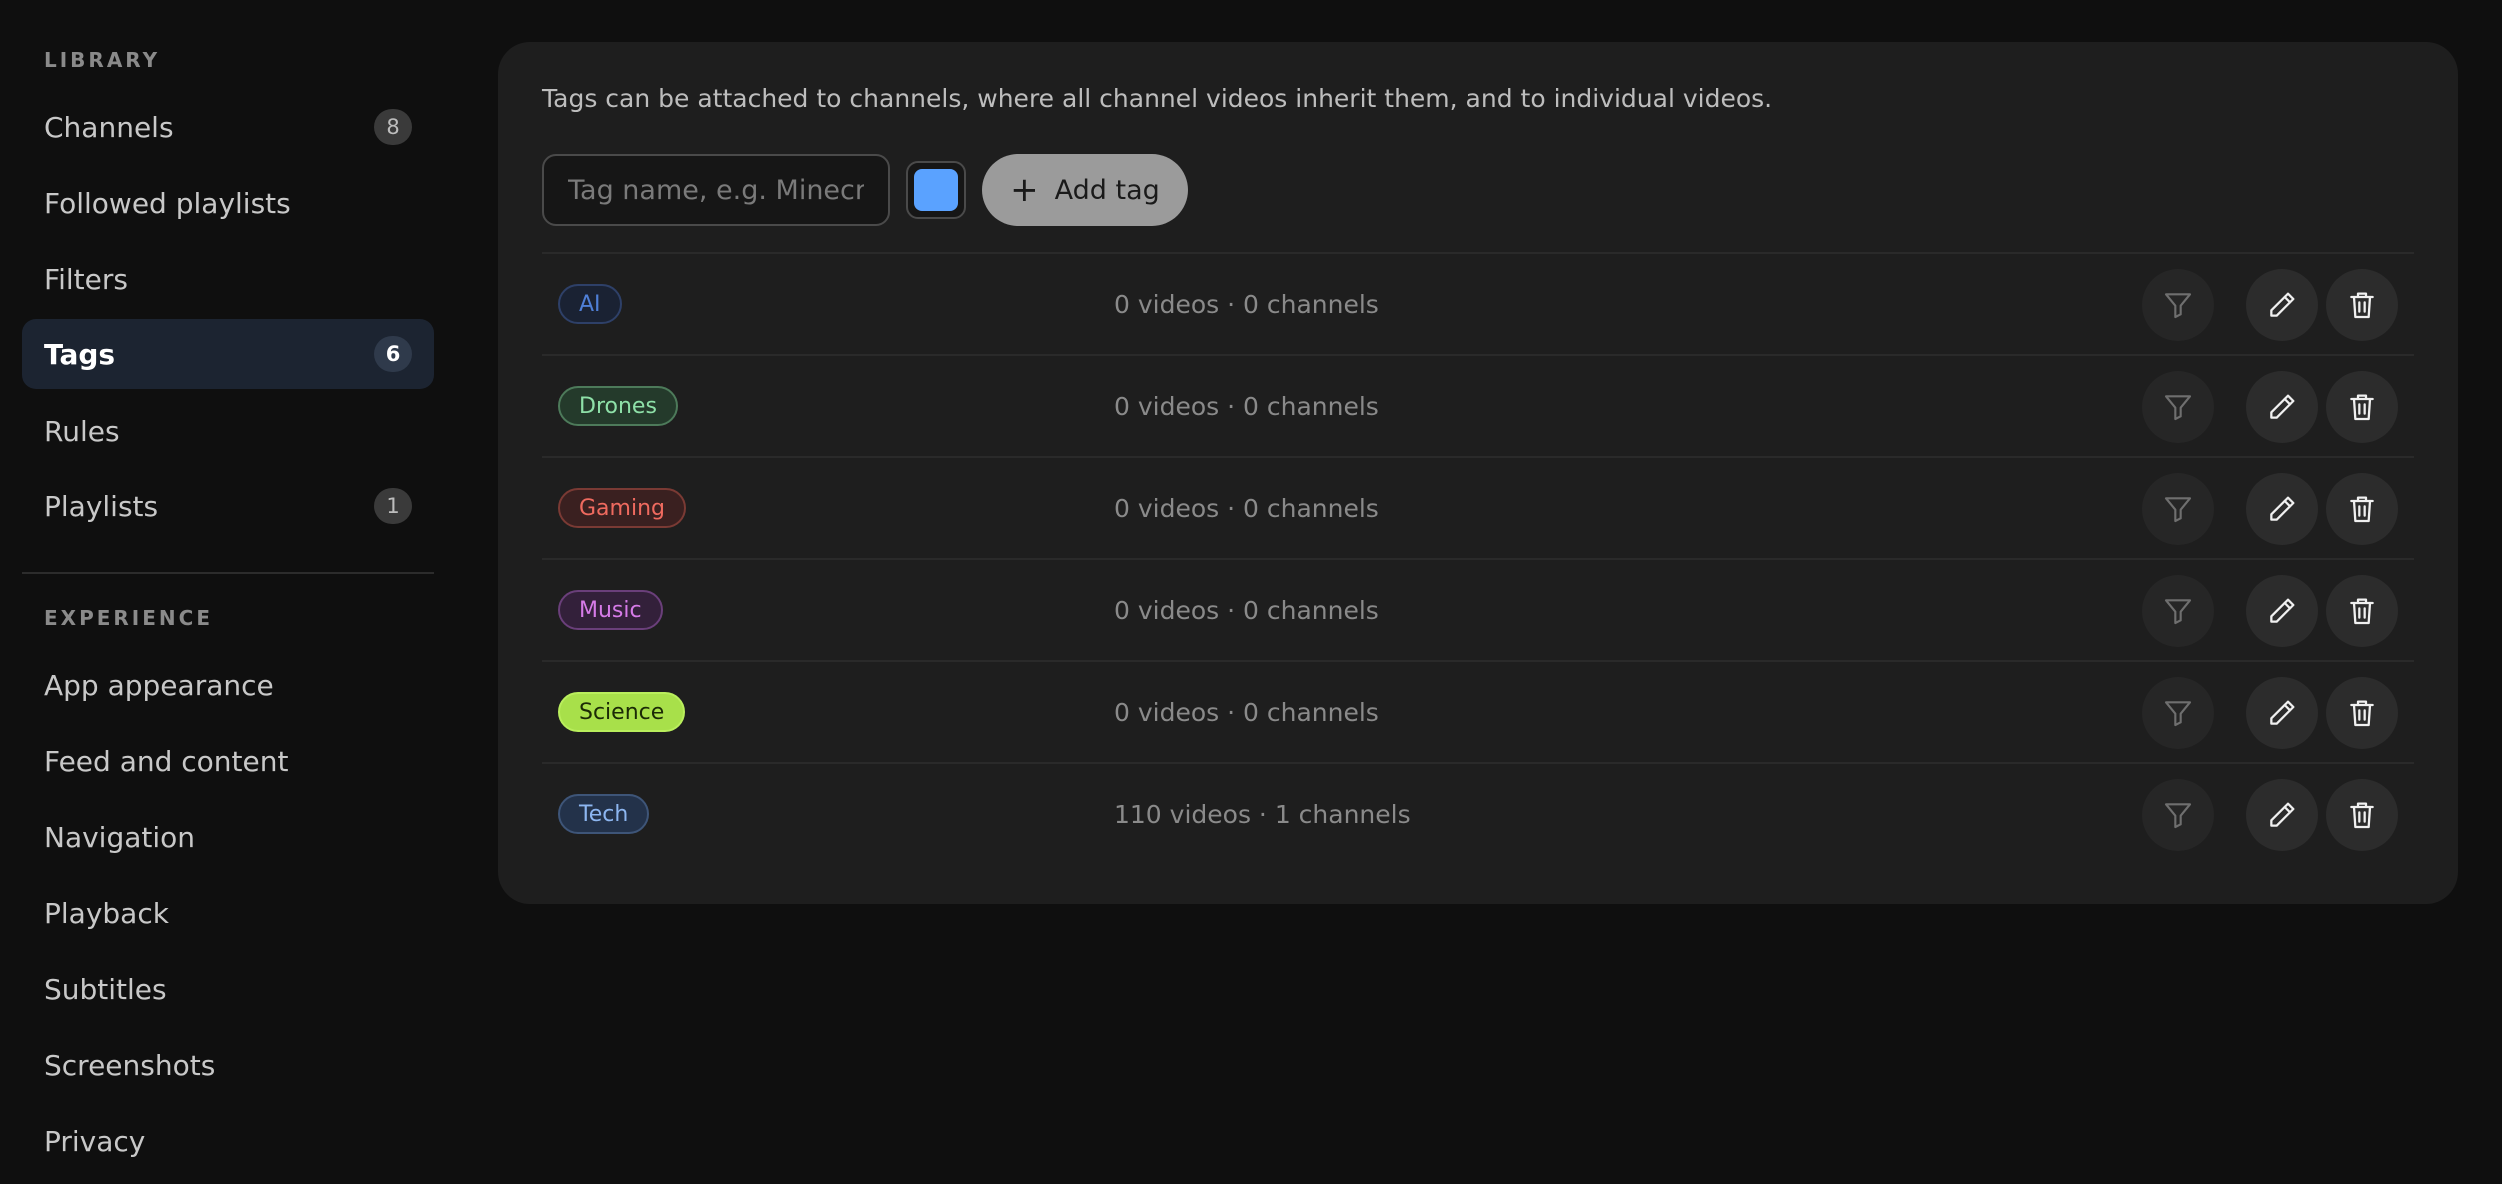  What do you see at coordinates (1478, 711) in the screenshot?
I see `tag-row: Science 0 videos · 0 channels` at bounding box center [1478, 711].